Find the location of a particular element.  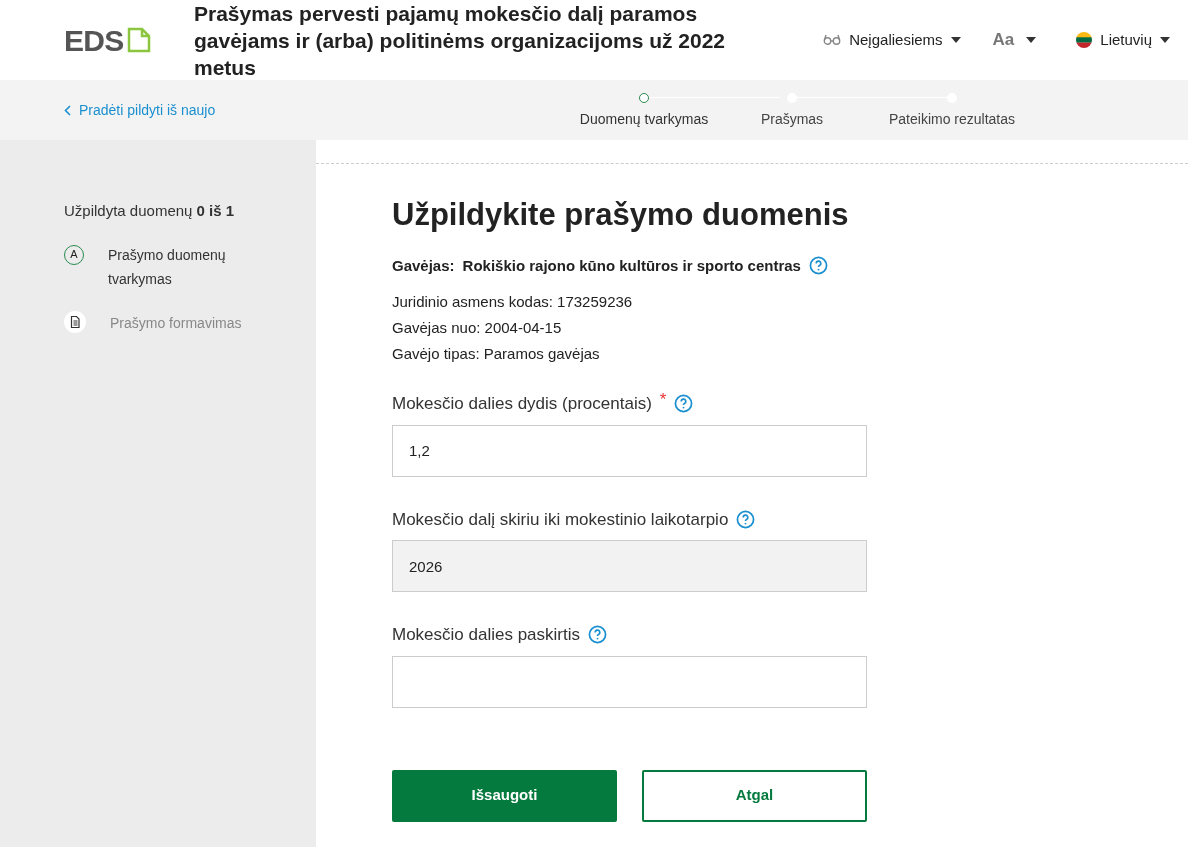

recipient-label: Gavėjas: is located at coordinates (423, 265).